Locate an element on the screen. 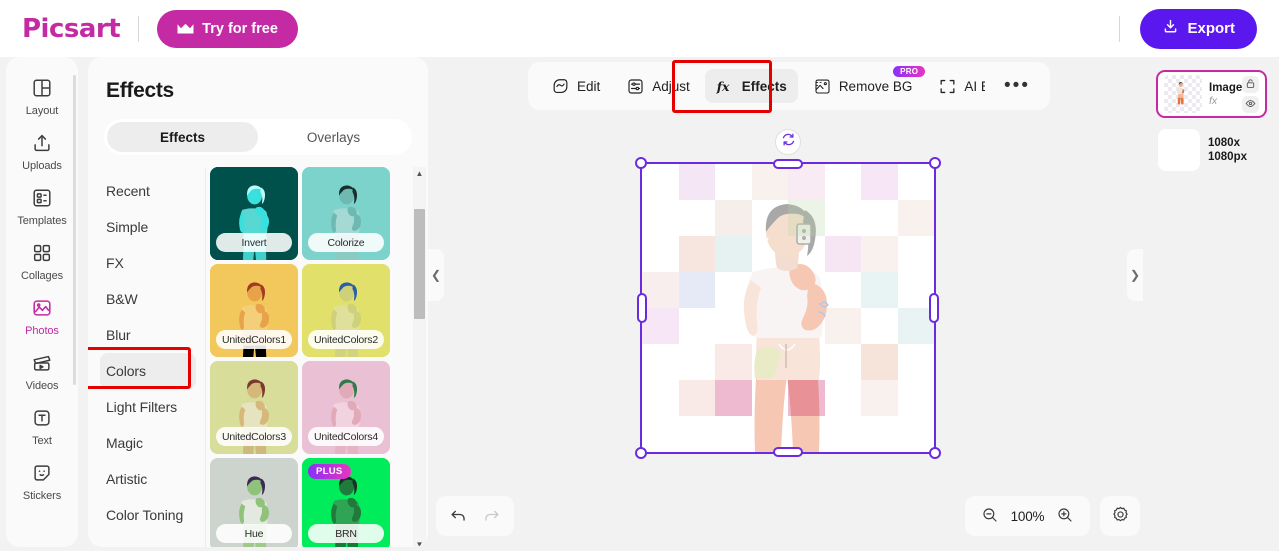 Image resolution: width=1279 pixels, height=551 pixels. sidebar-label-videos: Videos is located at coordinates (42, 386).